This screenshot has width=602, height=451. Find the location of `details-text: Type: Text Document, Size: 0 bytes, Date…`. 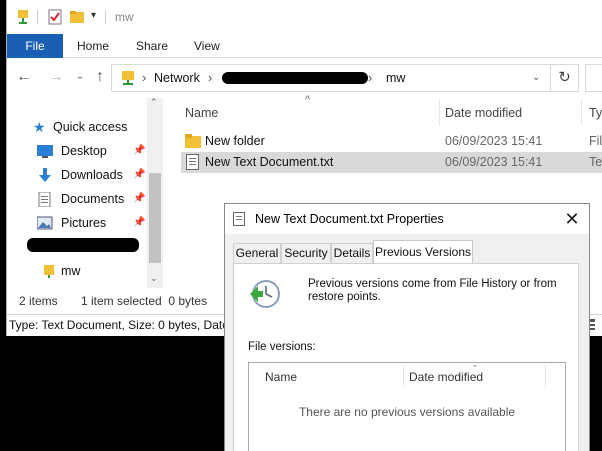

details-text: Type: Text Document, Size: 0 bytes, Date… is located at coordinates (126, 325).